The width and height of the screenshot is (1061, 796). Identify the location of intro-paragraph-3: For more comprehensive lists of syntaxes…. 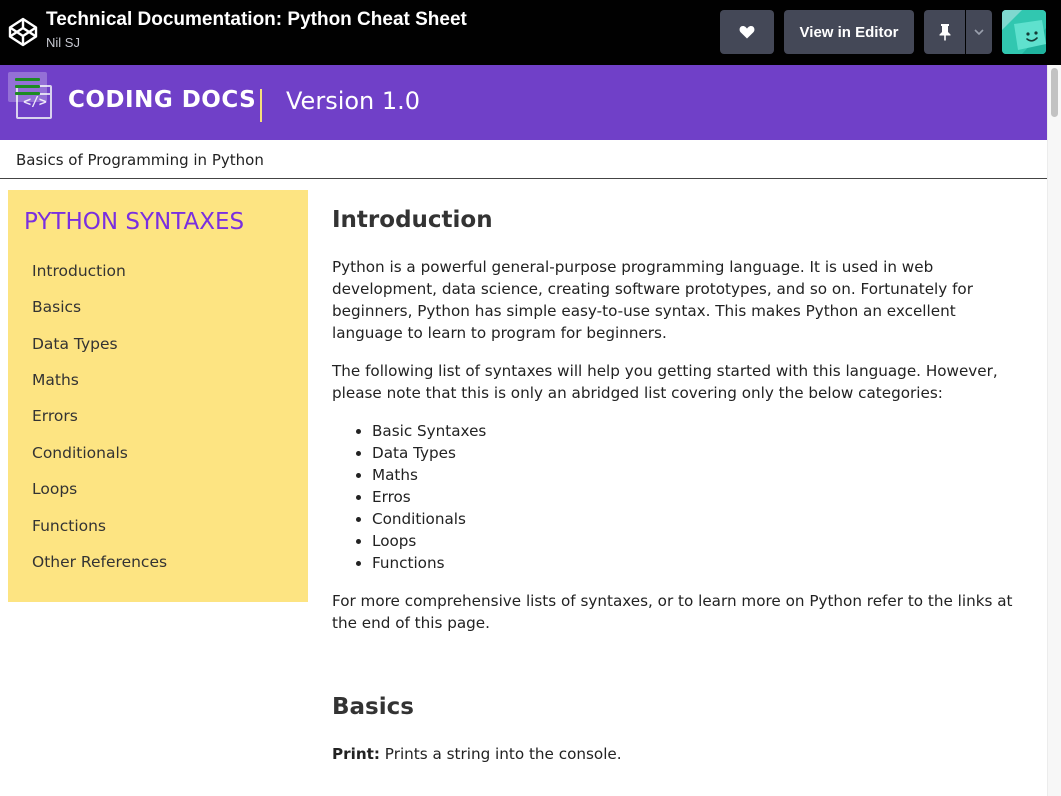
(672, 612).